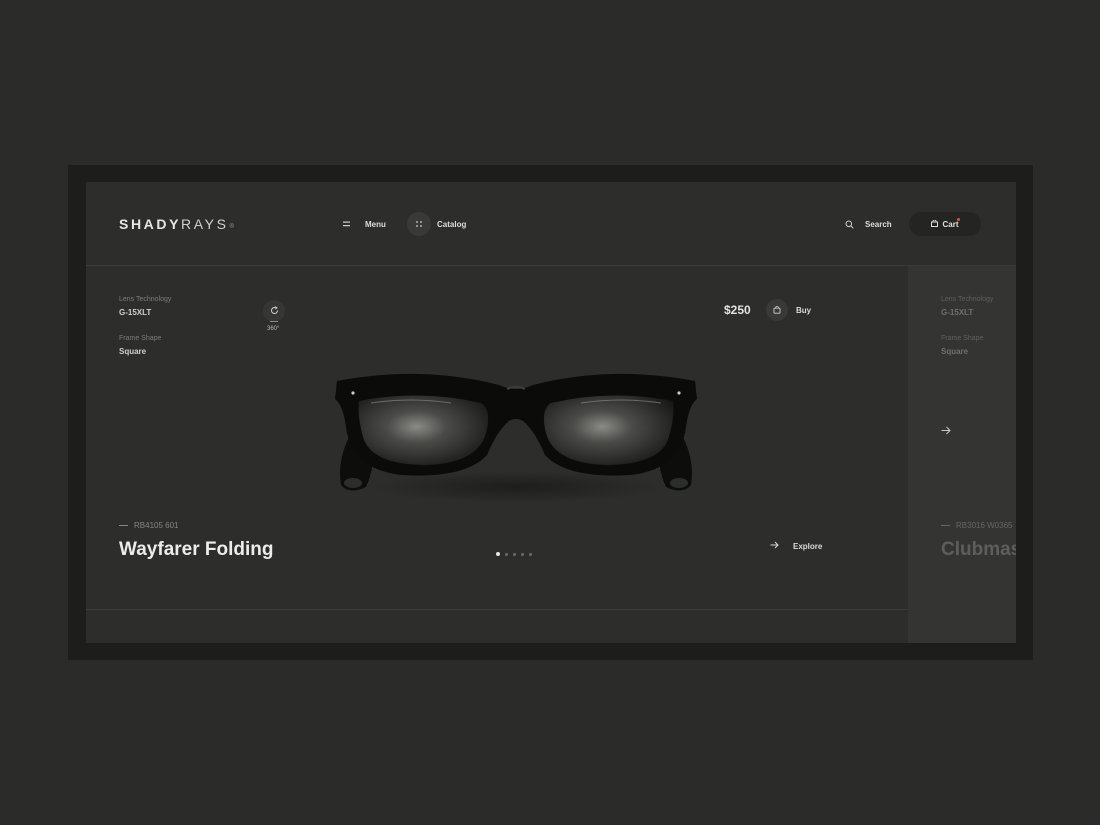  Describe the element at coordinates (516, 437) in the screenshot. I see `product-image-sunglasses` at that location.